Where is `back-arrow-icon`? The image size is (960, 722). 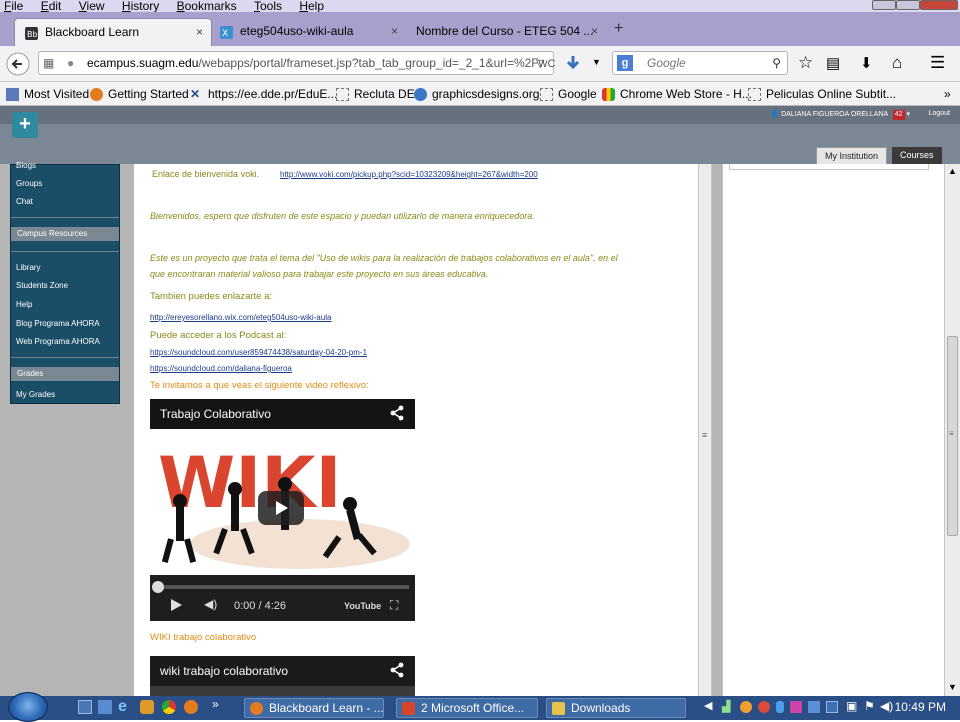 back-arrow-icon is located at coordinates (18, 64).